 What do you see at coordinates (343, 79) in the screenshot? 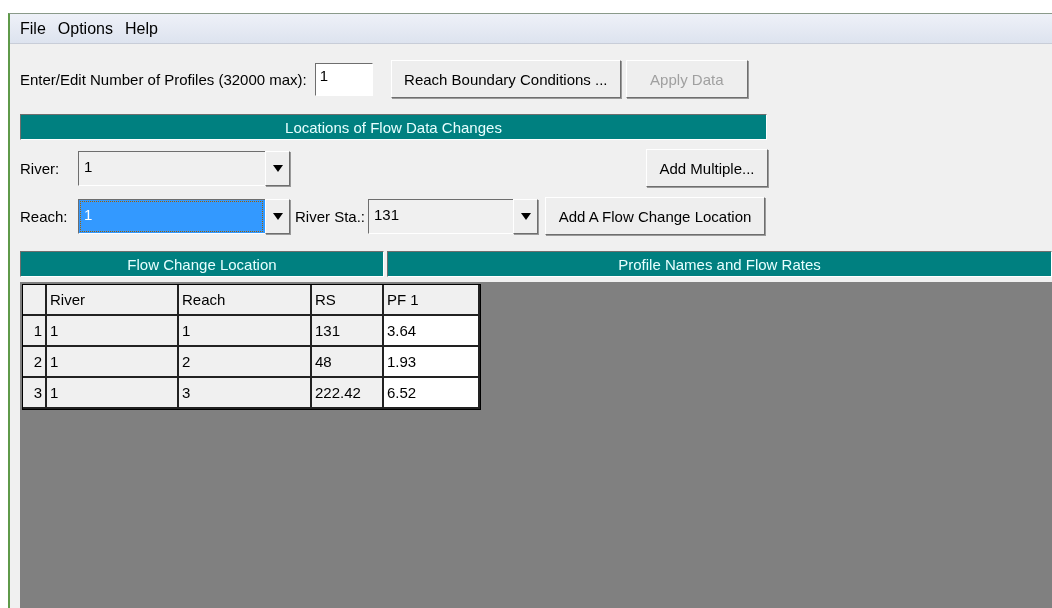
I see `input-field: 1` at bounding box center [343, 79].